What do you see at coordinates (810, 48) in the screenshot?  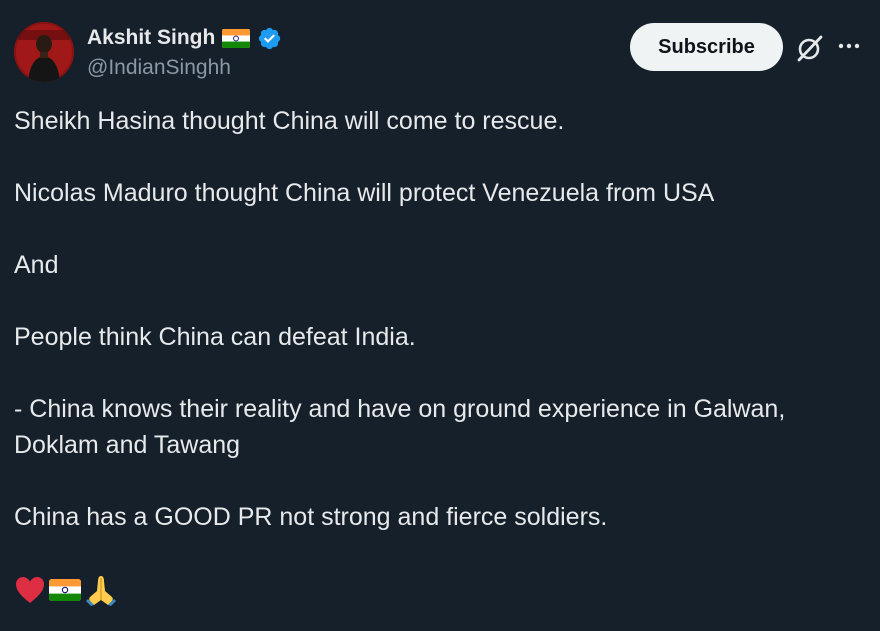 I see `grok-icon` at bounding box center [810, 48].